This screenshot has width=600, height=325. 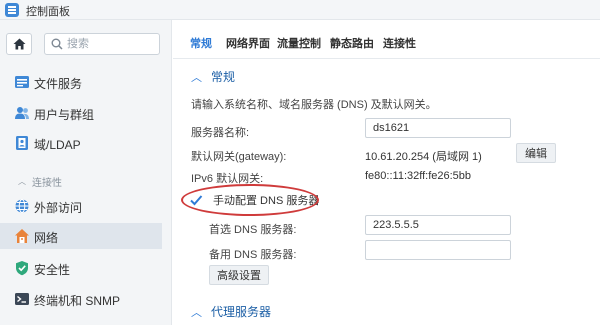 I want to click on sidebar-item-users-groups: 用户与群组, so click(x=81, y=113).